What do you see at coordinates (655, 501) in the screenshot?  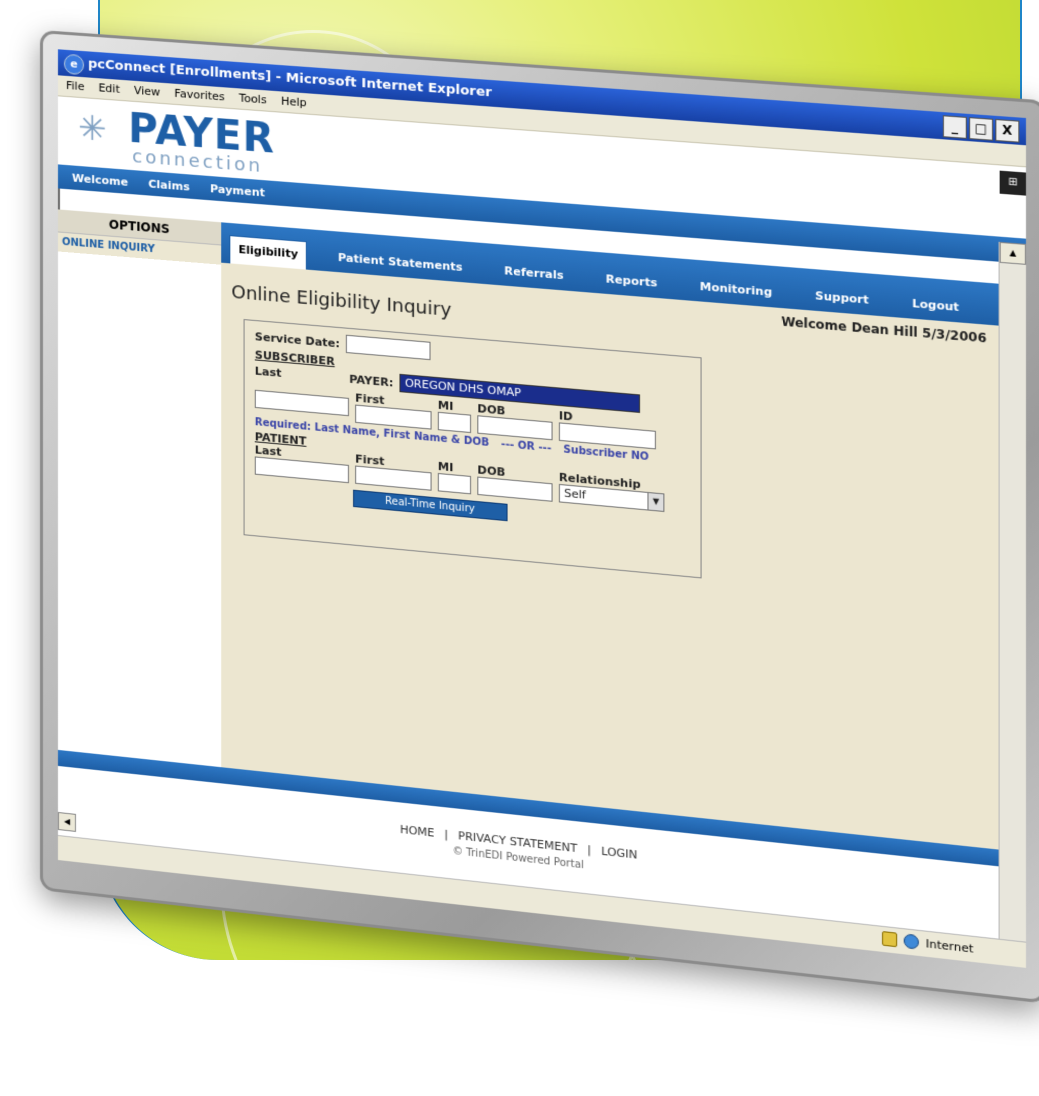 I see `chevron-down-icon: ▼` at bounding box center [655, 501].